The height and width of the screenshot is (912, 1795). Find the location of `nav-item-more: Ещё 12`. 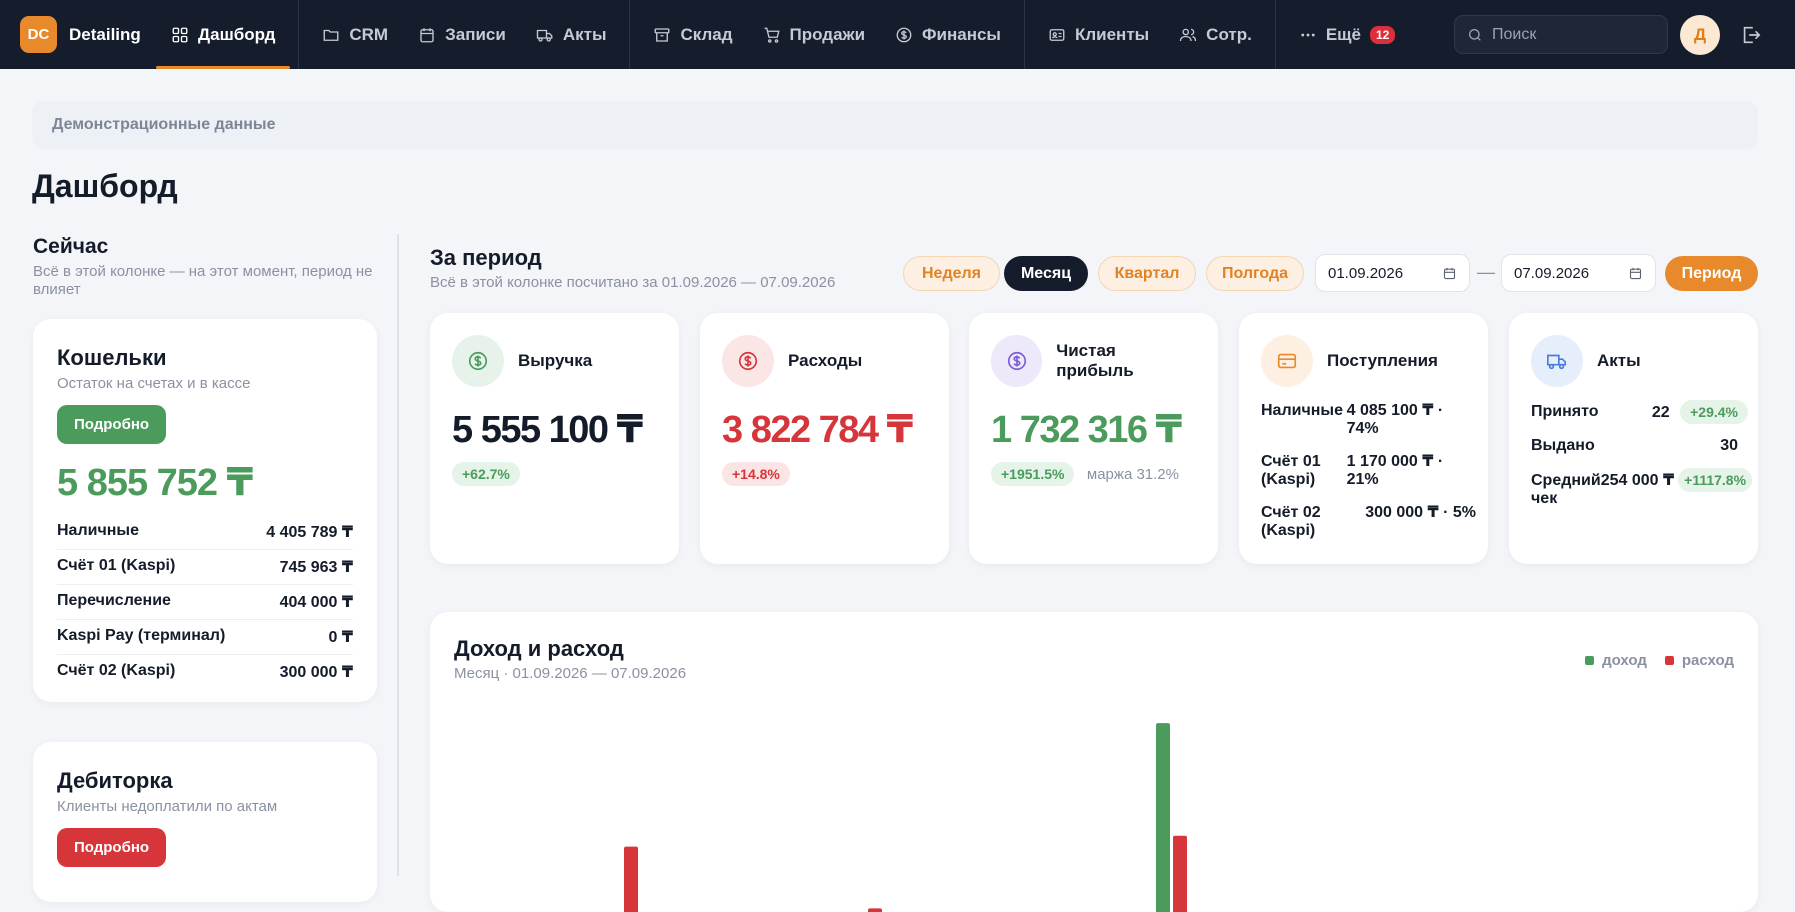

nav-item-more: Ещё 12 is located at coordinates (1347, 34).